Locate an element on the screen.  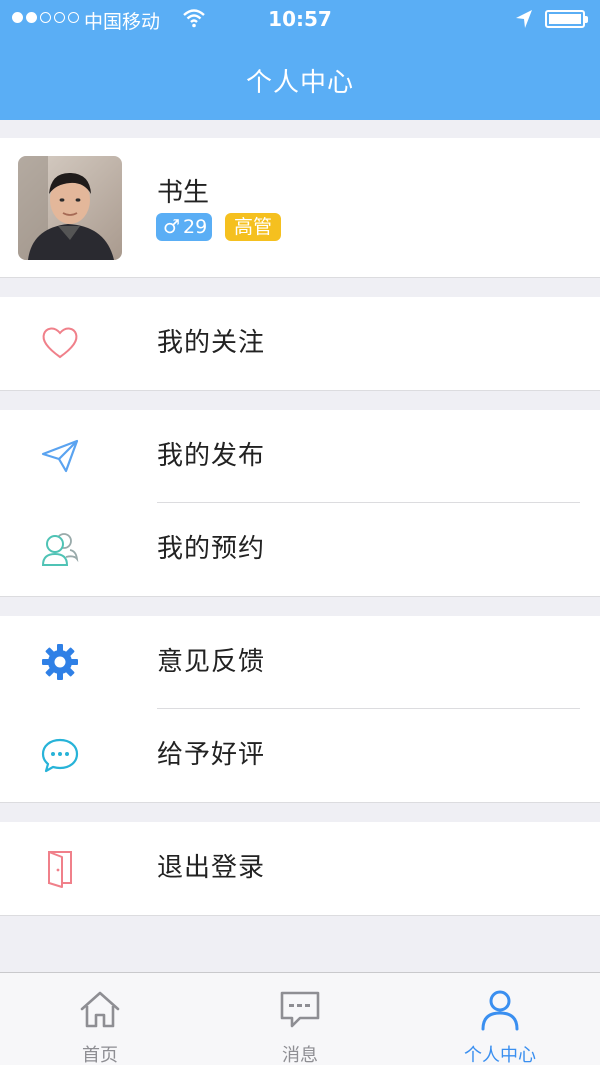
male-gender-icon: ♂ is located at coordinates (172, 227).